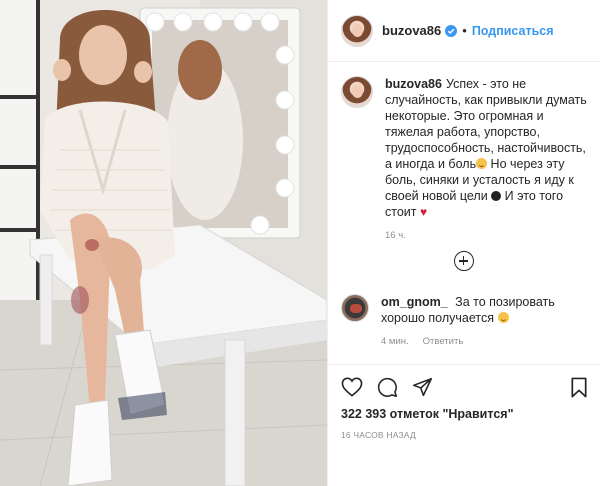 The width and height of the screenshot is (600, 486). What do you see at coordinates (413, 84) in the screenshot?
I see `caption-author: buzova86` at bounding box center [413, 84].